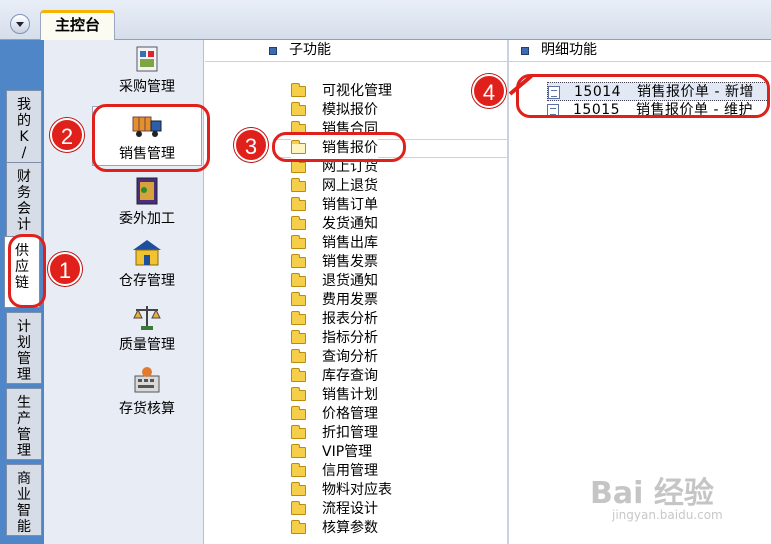 The width and height of the screenshot is (771, 544). I want to click on purchase-icon, so click(147, 59).